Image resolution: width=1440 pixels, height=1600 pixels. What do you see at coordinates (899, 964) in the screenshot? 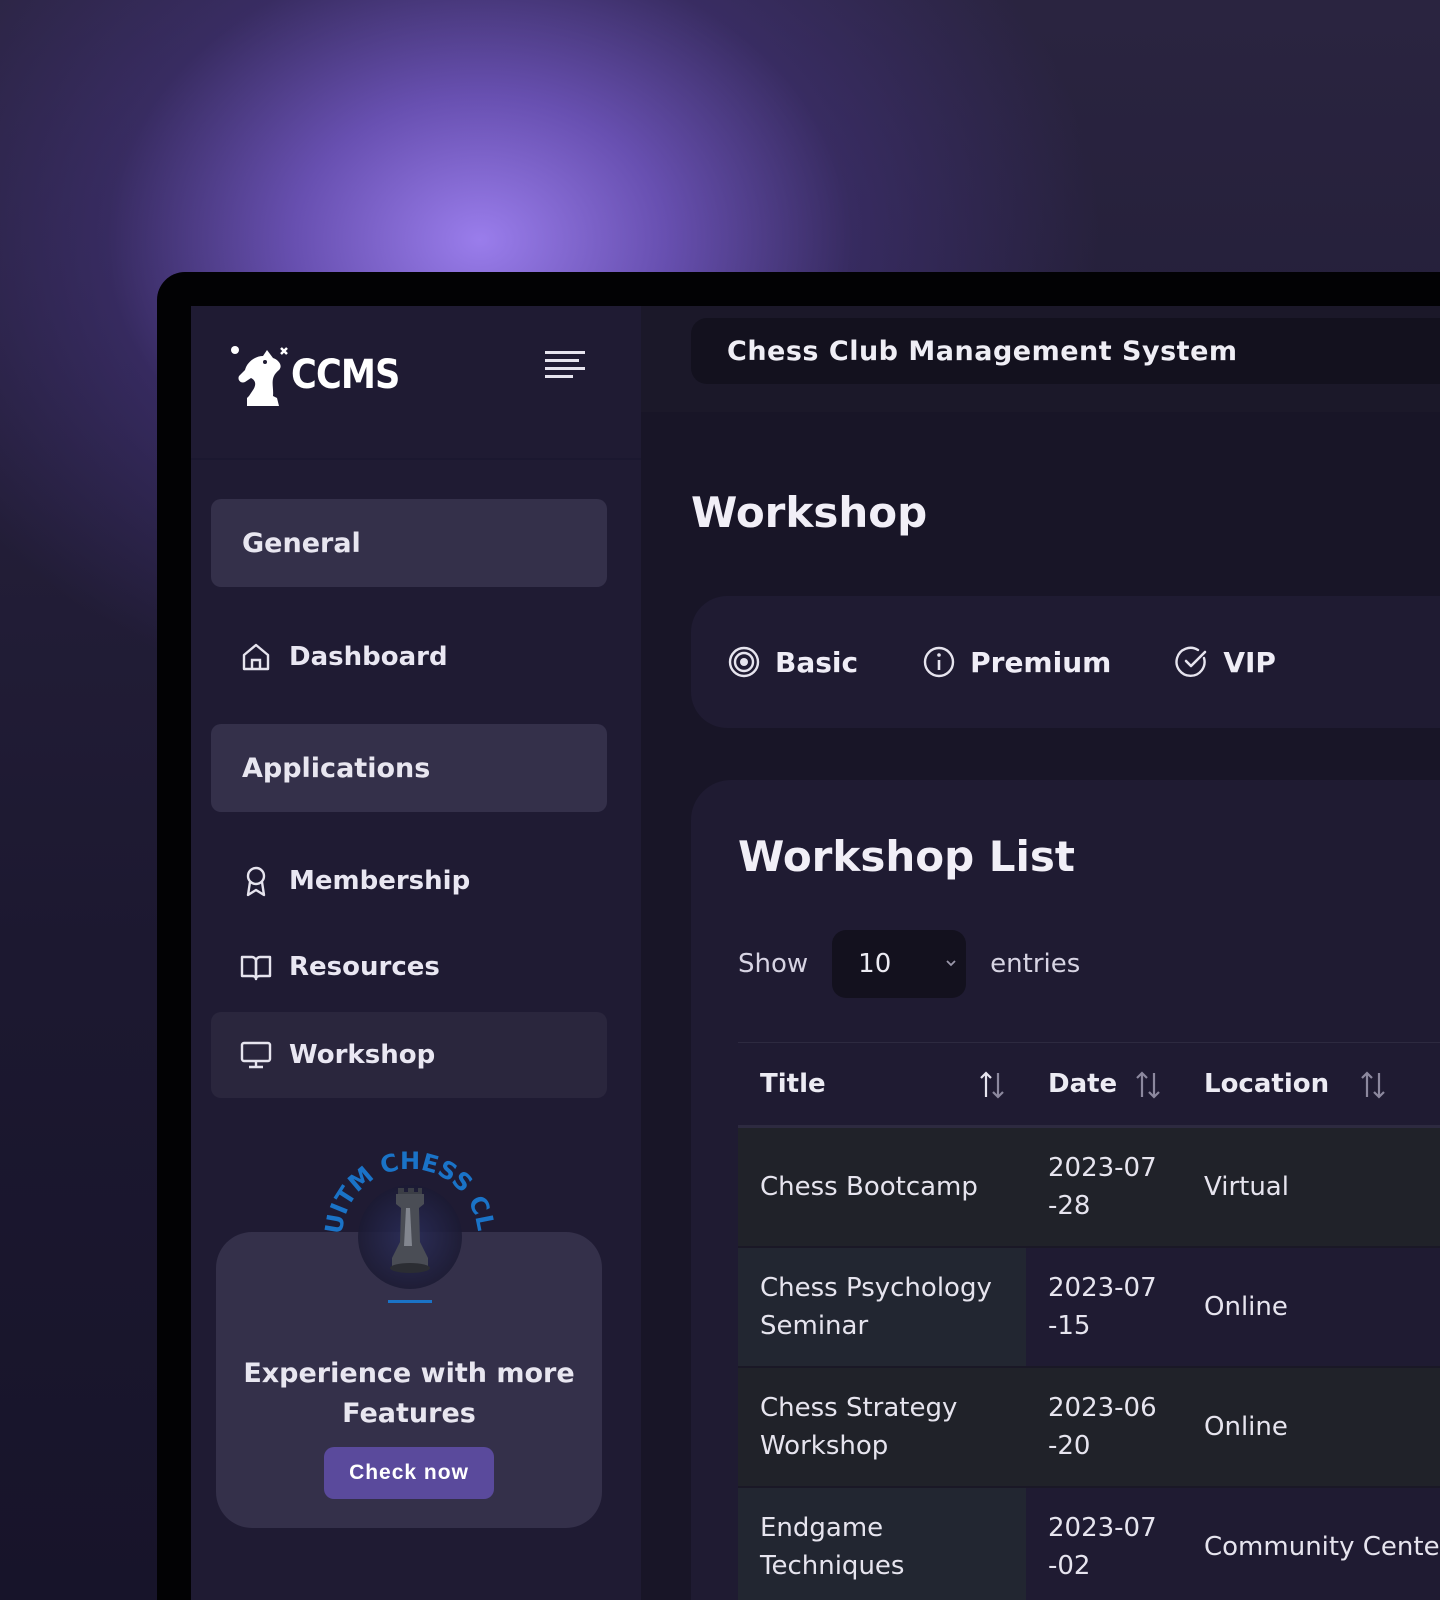
I see `entries-select: 10` at bounding box center [899, 964].